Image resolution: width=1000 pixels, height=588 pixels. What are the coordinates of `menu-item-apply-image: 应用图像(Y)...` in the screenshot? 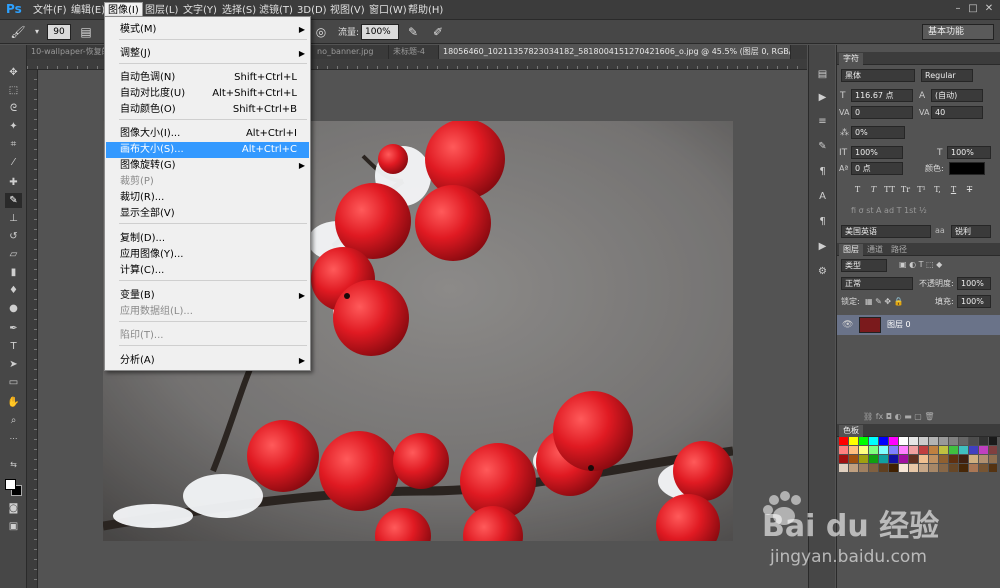 It's located at (207, 255).